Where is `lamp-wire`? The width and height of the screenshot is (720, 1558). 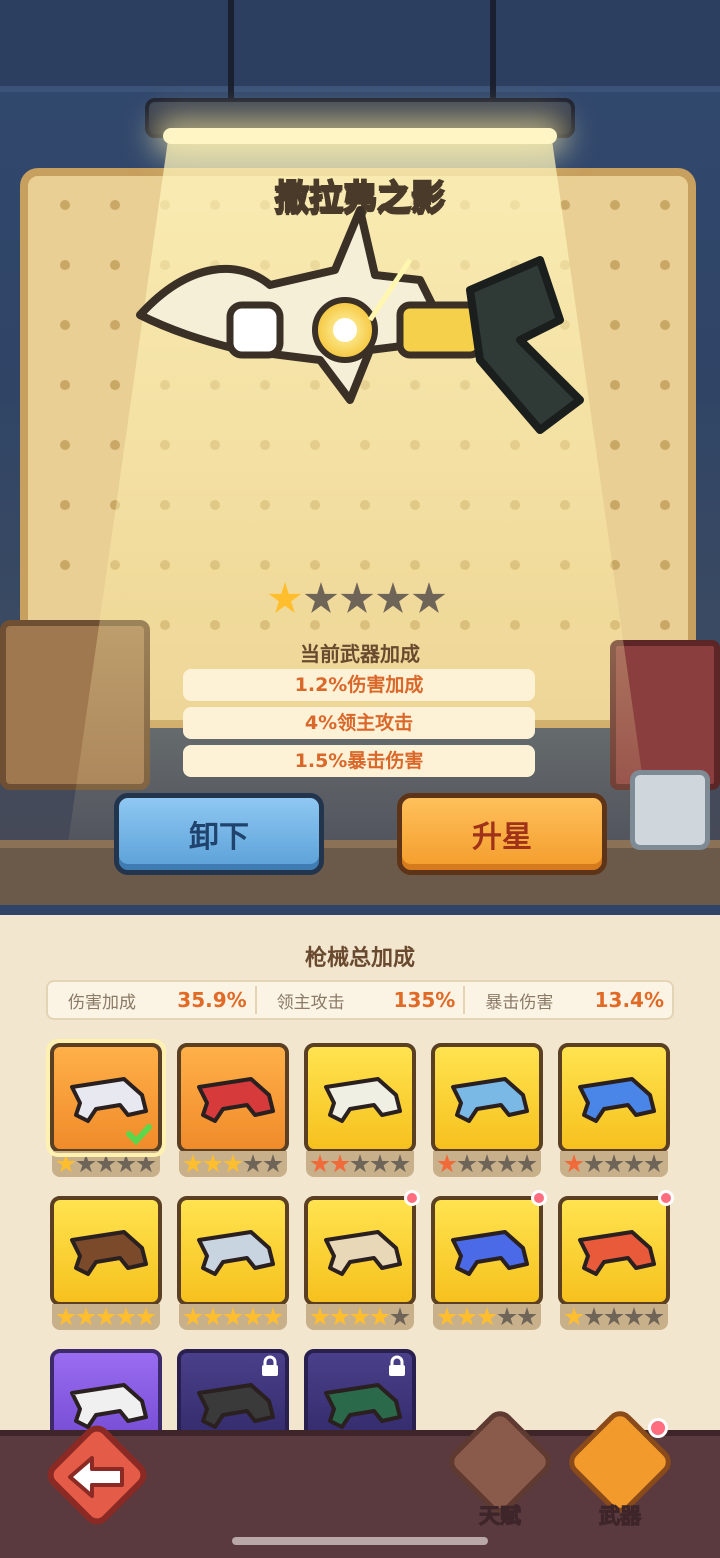
lamp-wire is located at coordinates (231, 50).